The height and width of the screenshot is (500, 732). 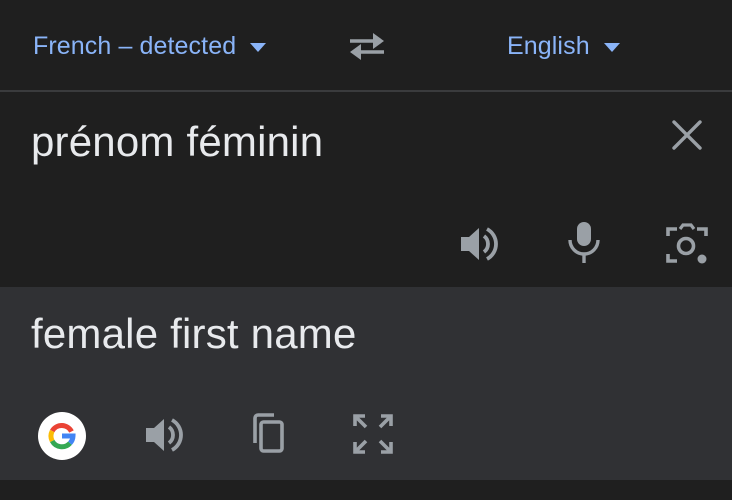 What do you see at coordinates (366, 490) in the screenshot?
I see `bottom-bar` at bounding box center [366, 490].